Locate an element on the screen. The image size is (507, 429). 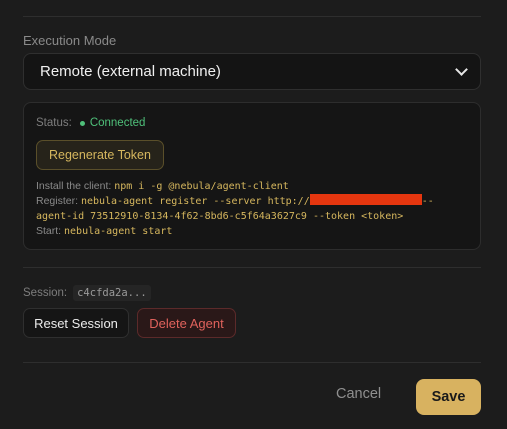
status-value: Connected is located at coordinates (117, 123).